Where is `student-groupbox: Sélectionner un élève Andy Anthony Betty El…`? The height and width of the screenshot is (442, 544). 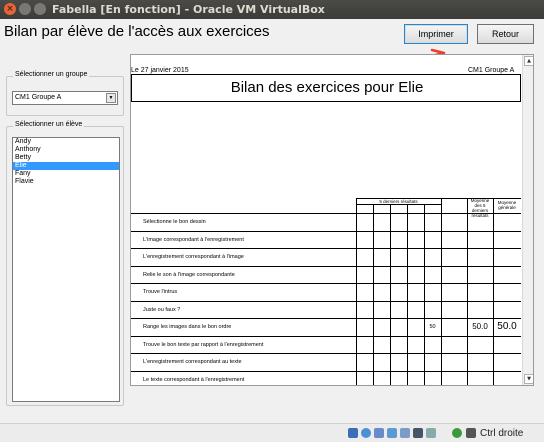
student-groupbox: Sélectionner un élève Andy Anthony Betty El… is located at coordinates (65, 263).